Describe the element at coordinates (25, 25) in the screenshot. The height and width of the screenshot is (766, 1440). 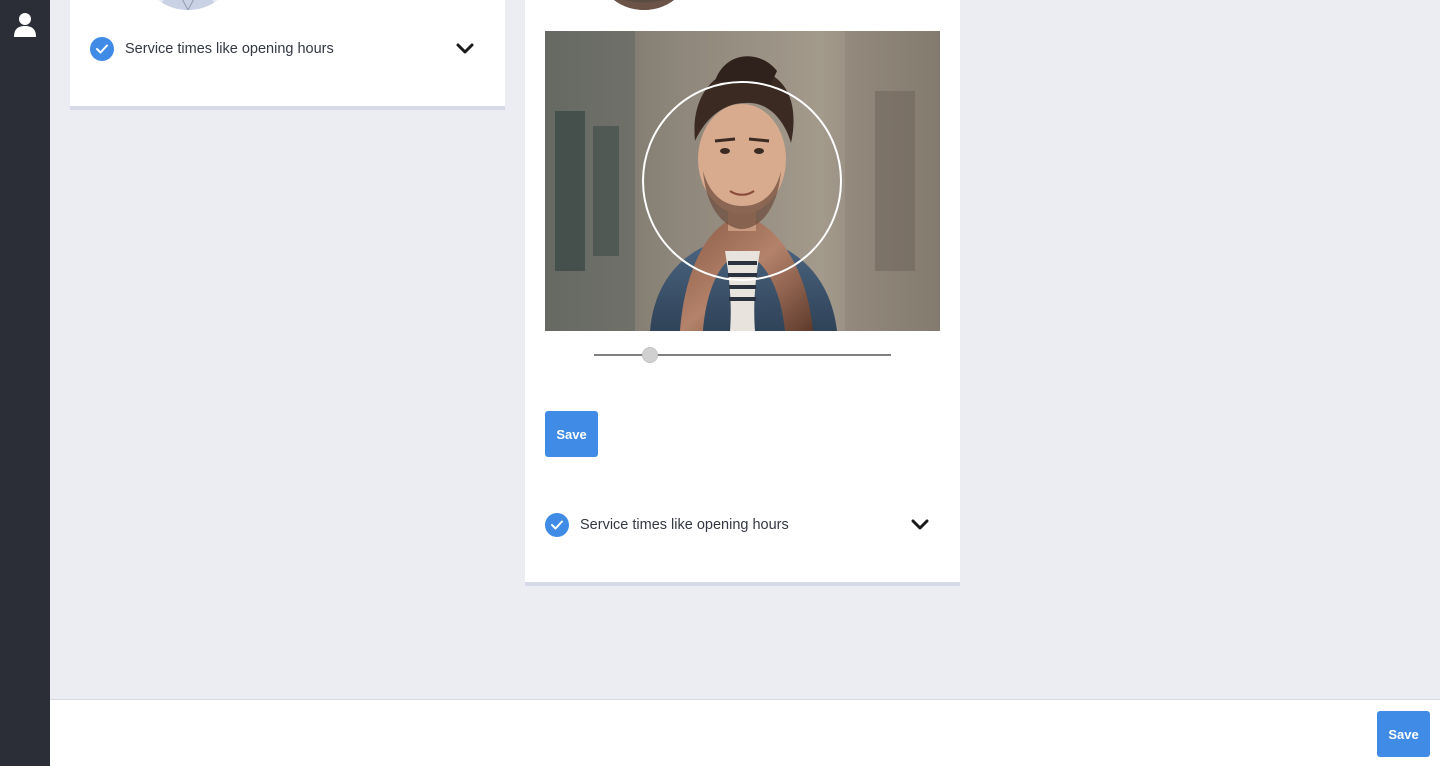
I see `user-icon` at that location.